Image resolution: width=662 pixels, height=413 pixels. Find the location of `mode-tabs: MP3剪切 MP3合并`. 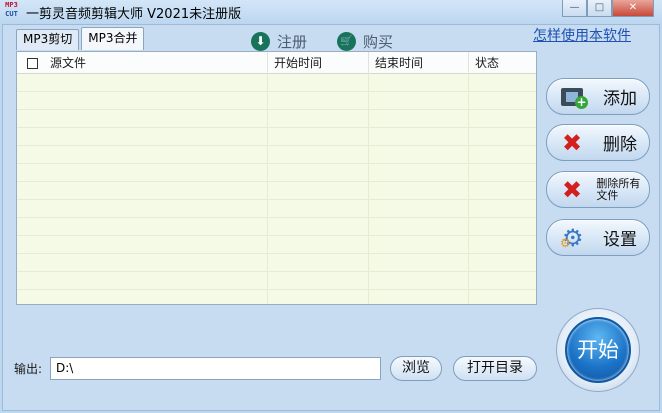

mode-tabs: MP3剪切 MP3合并 is located at coordinates (81, 38).